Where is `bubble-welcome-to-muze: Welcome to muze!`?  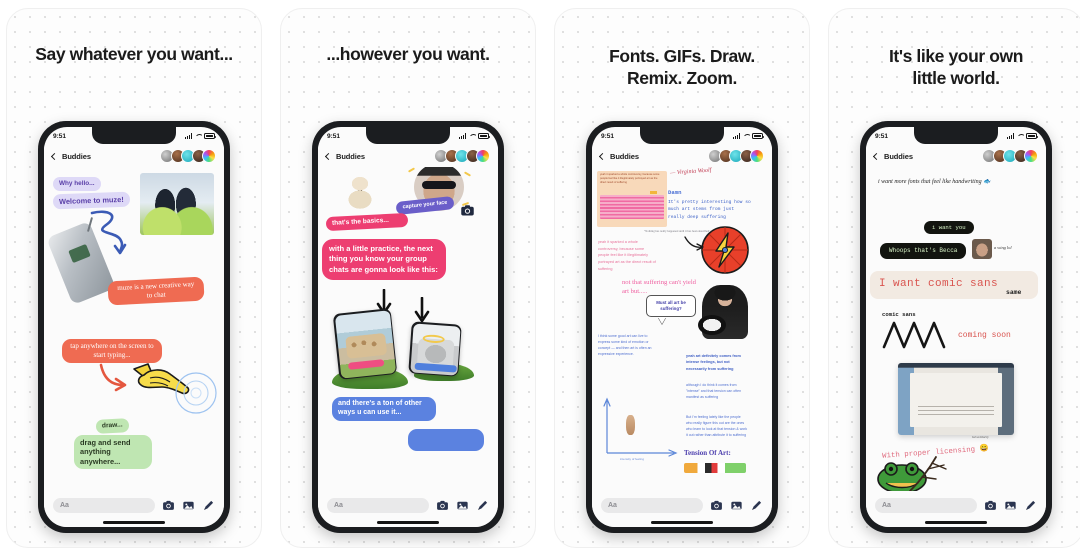 bubble-welcome-to-muze: Welcome to muze! is located at coordinates (91, 200).